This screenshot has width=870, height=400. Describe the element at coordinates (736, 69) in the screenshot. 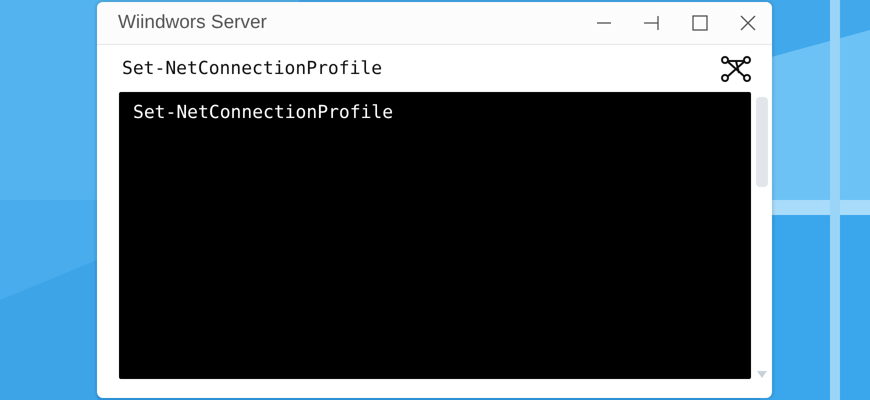

I see `network-icon` at that location.